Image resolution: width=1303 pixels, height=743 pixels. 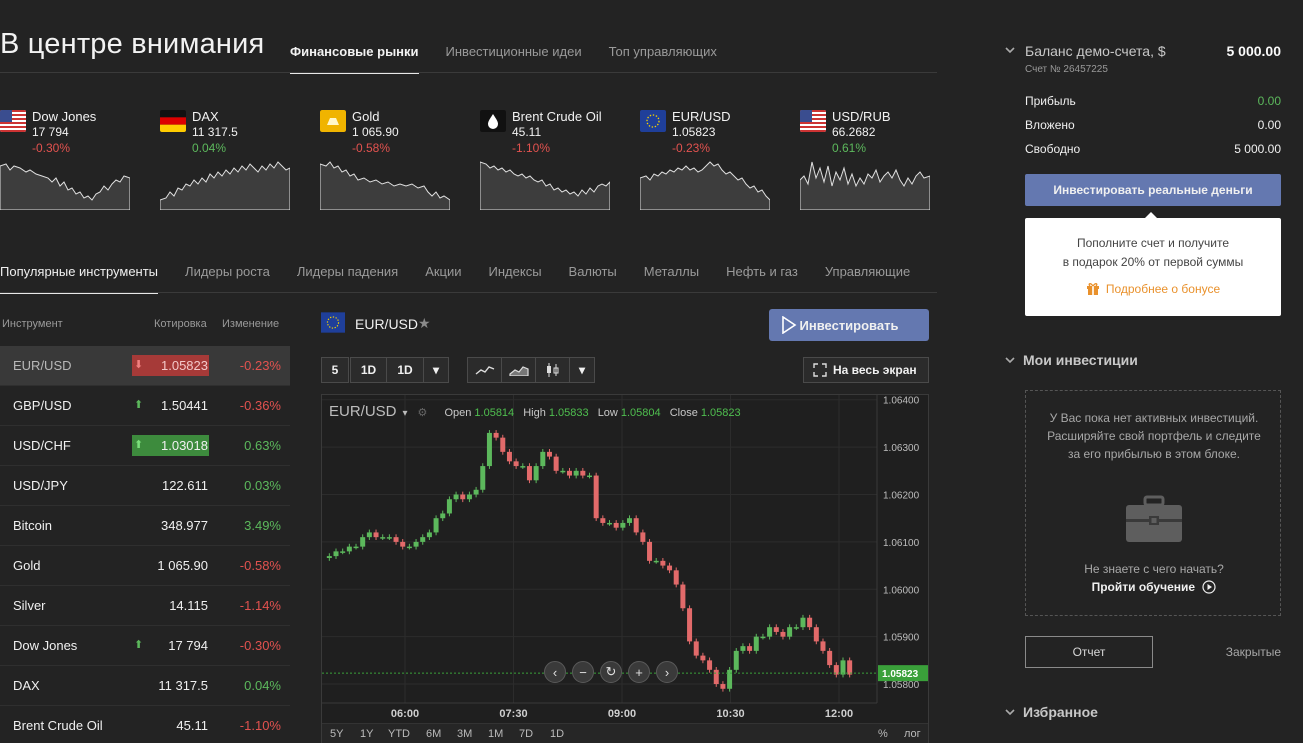 I want to click on tab-indices: Индексы, so click(x=515, y=279).